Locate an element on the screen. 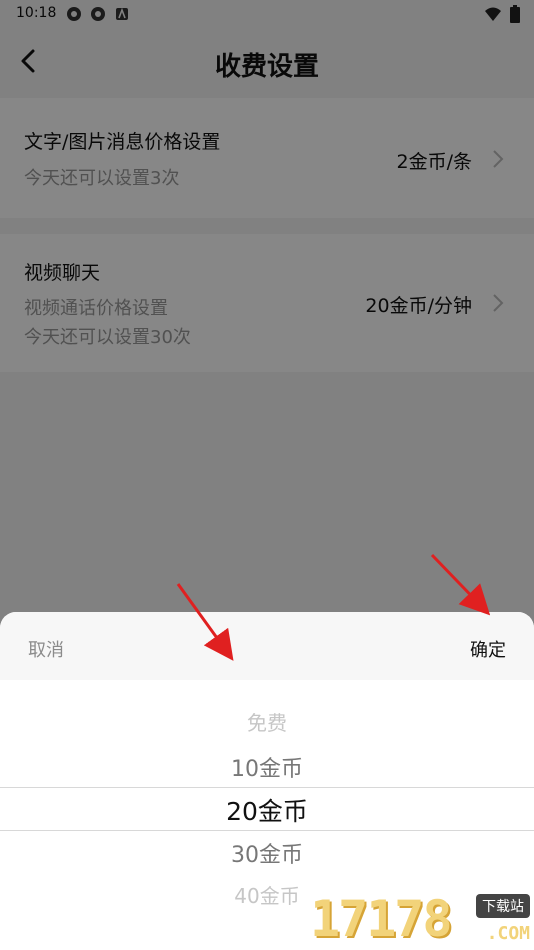 The width and height of the screenshot is (534, 950). site-watermark: 17178 下载站 .COM is located at coordinates (422, 920).